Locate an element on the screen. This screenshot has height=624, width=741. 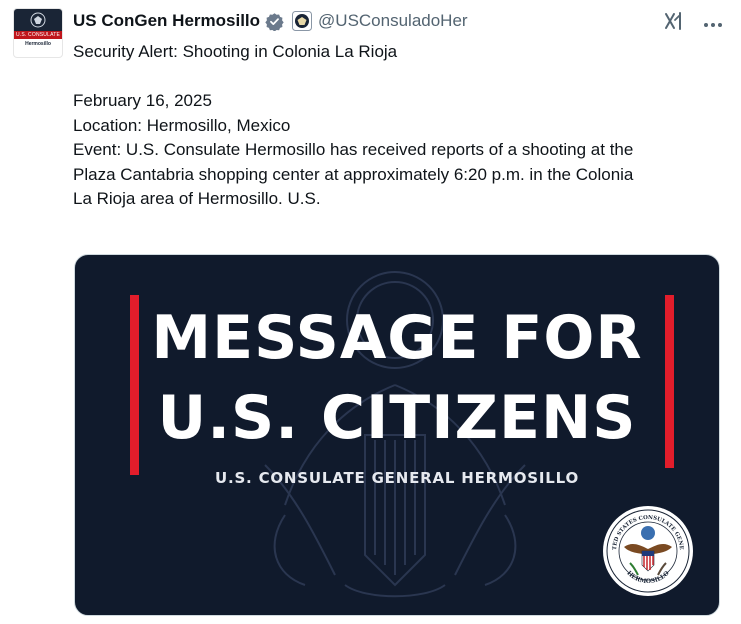
headline-line-1: MESSAGE FOR is located at coordinates (397, 338).